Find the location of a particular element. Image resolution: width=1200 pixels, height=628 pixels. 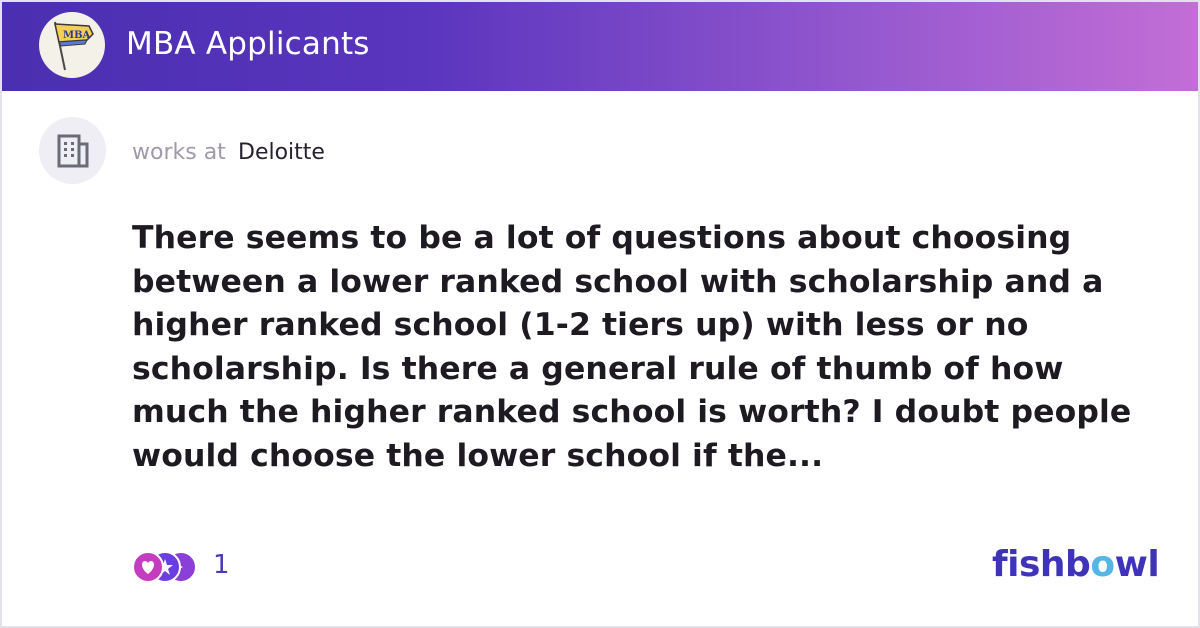

company-avatar is located at coordinates (72, 150).